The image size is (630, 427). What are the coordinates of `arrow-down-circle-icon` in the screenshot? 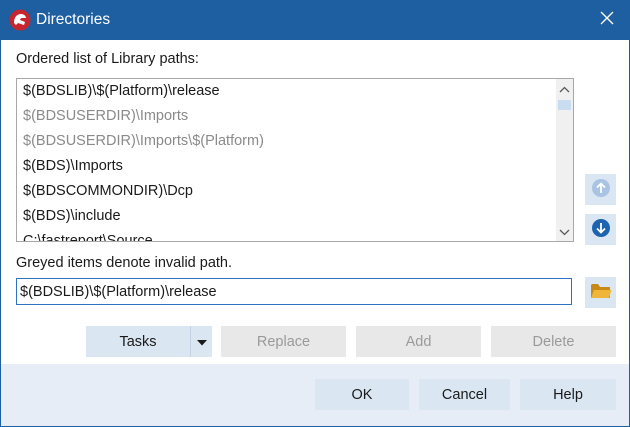 It's located at (601, 230).